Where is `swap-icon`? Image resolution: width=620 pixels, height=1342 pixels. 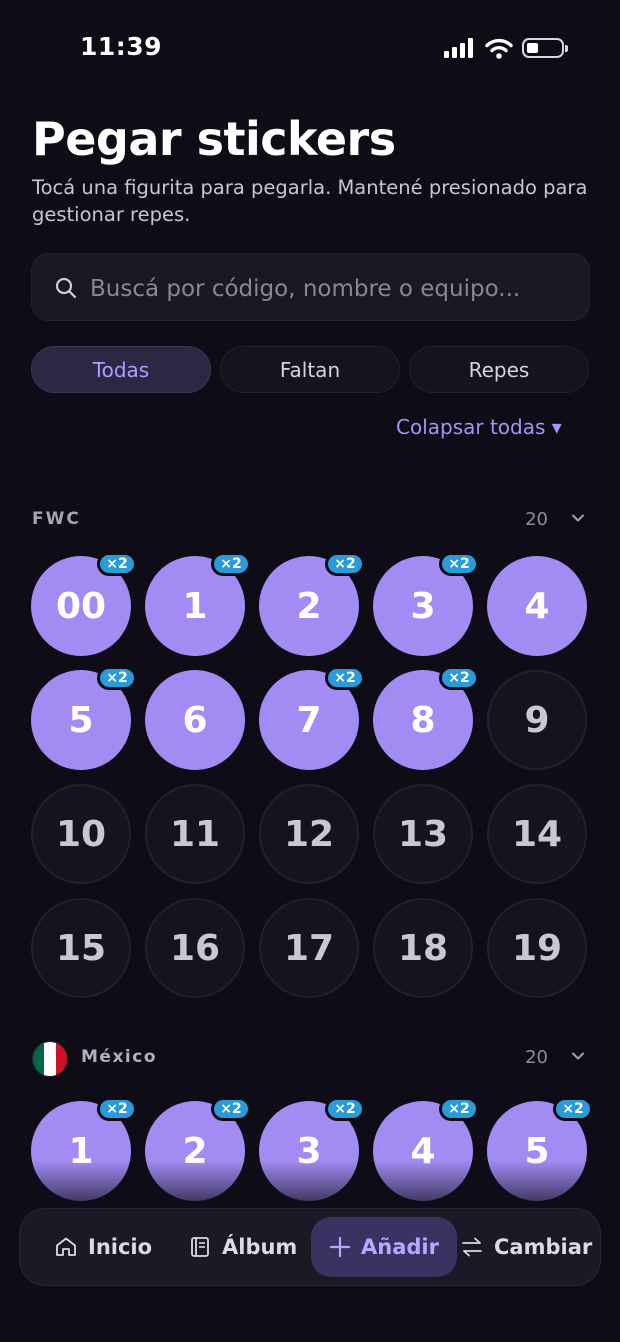
swap-icon is located at coordinates (472, 1247).